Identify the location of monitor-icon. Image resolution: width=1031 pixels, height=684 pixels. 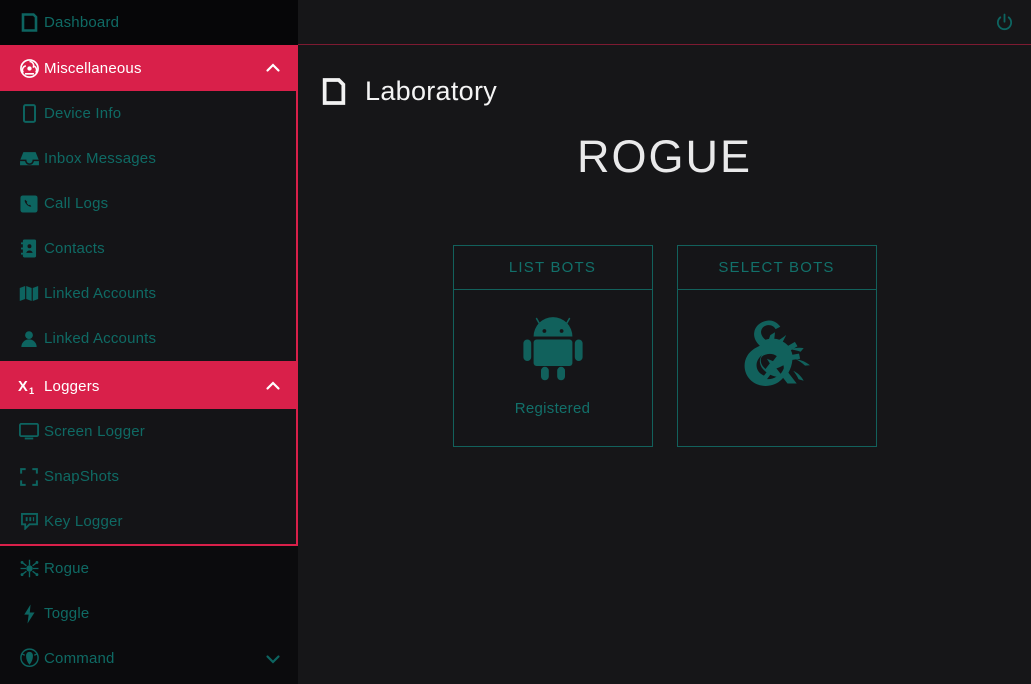
(29, 431).